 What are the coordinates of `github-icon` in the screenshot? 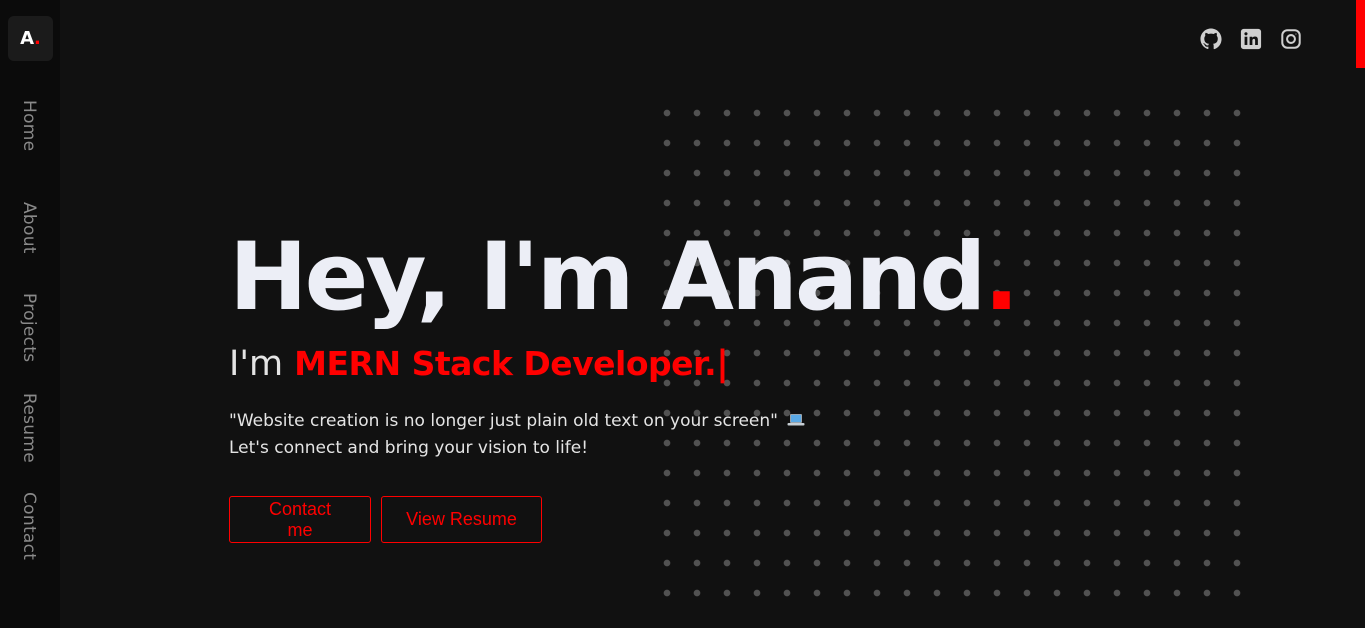 It's located at (1211, 39).